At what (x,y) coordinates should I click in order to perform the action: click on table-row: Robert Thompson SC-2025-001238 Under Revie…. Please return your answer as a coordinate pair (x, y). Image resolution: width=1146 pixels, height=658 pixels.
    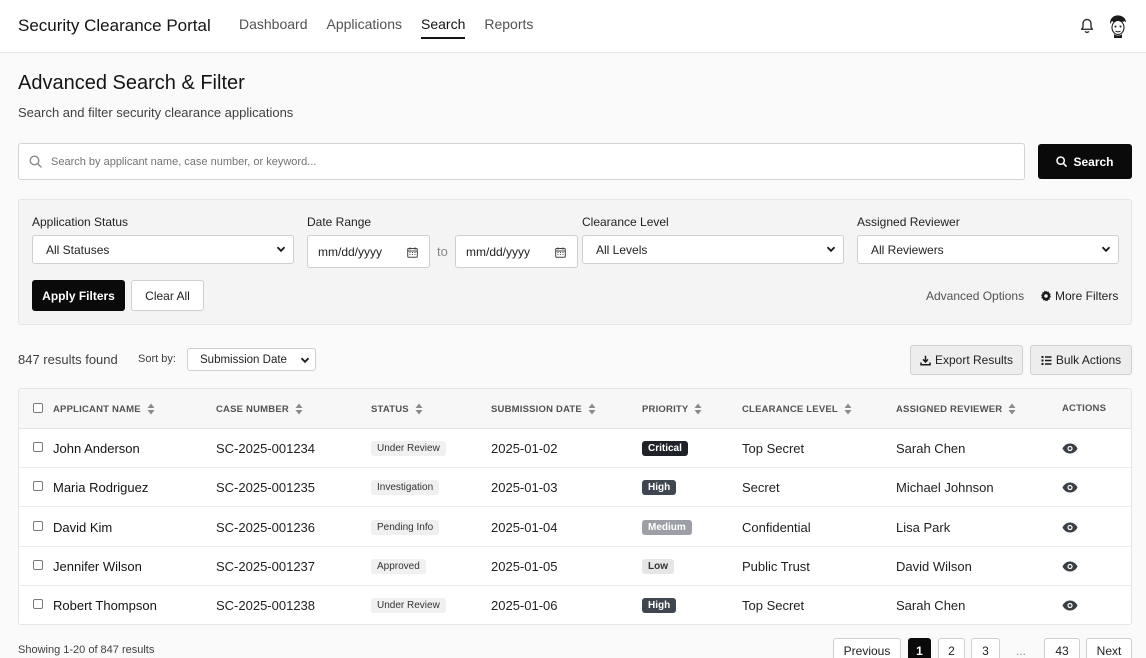
    Looking at the image, I should click on (575, 605).